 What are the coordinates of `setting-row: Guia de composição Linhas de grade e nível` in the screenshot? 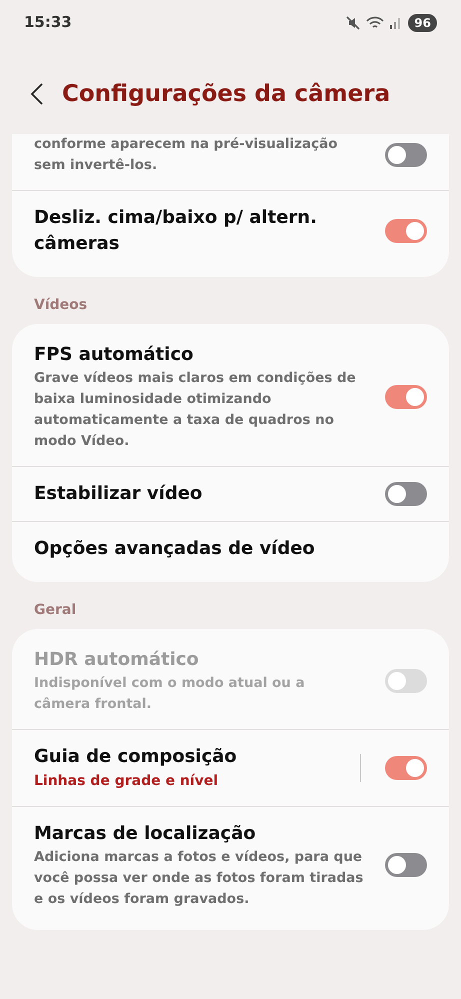 It's located at (230, 768).